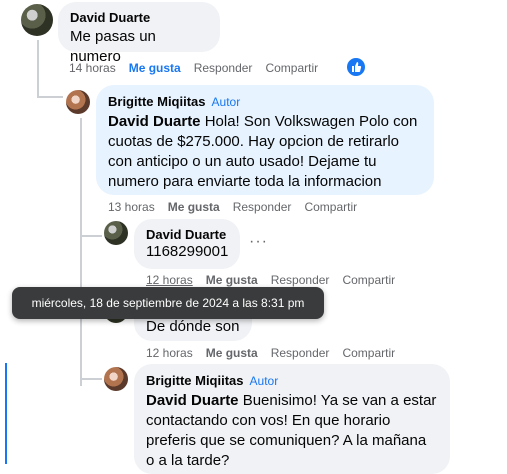  I want to click on comment-bubble: David Duarte Me pasas un numero, so click(139, 33).